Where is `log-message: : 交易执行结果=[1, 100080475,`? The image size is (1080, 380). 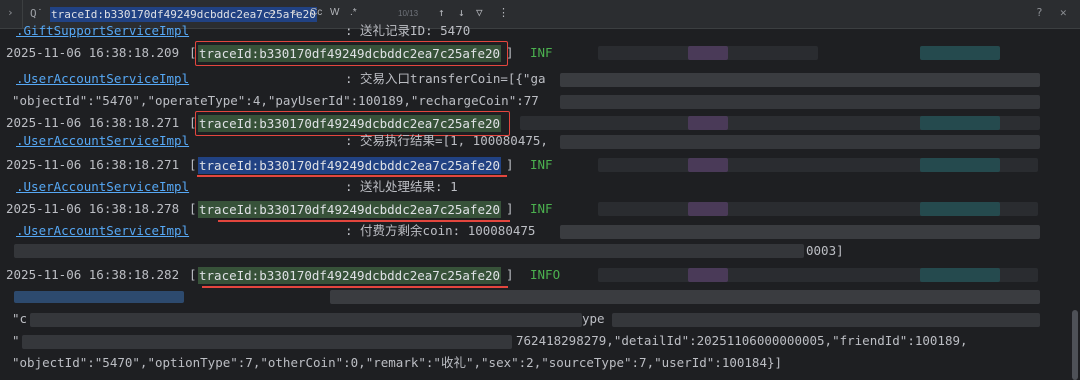
log-message: : 交易执行结果=[1, 100080475, is located at coordinates (446, 140).